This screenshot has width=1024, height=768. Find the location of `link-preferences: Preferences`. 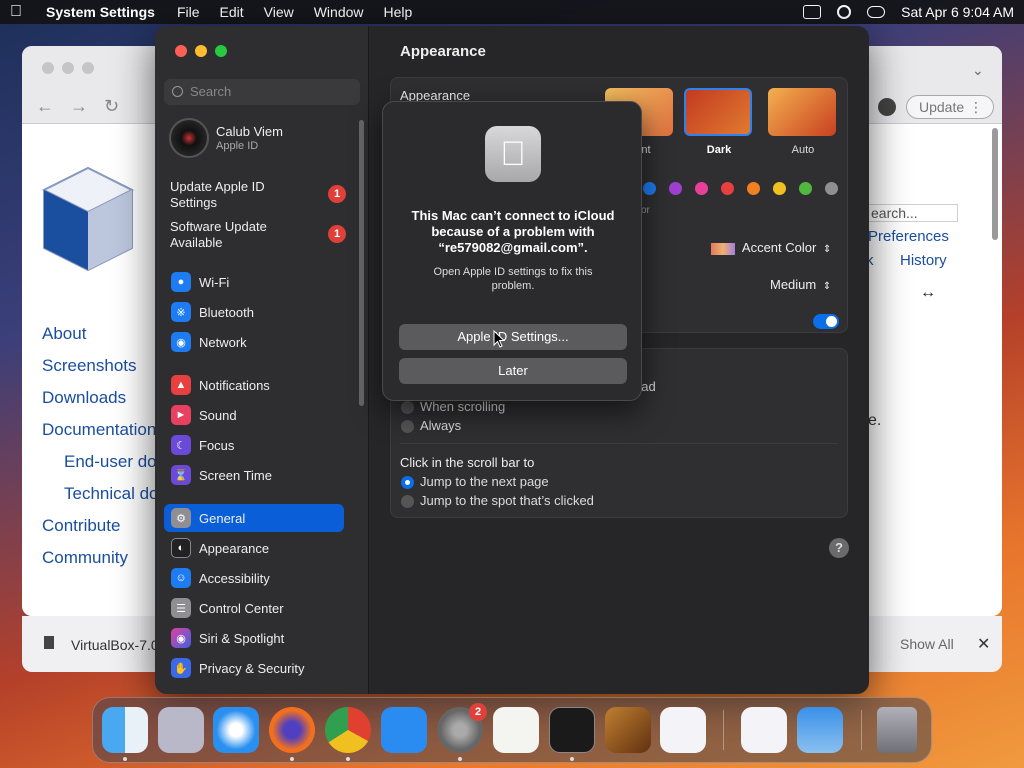

link-preferences: Preferences is located at coordinates (908, 236).